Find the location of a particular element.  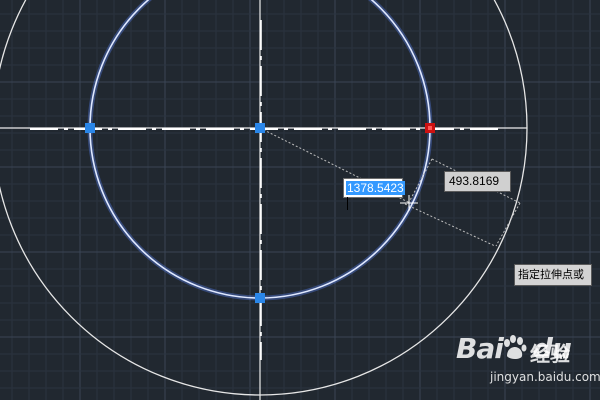

dynamic-input-value: 1378.5423 is located at coordinates (375, 188).